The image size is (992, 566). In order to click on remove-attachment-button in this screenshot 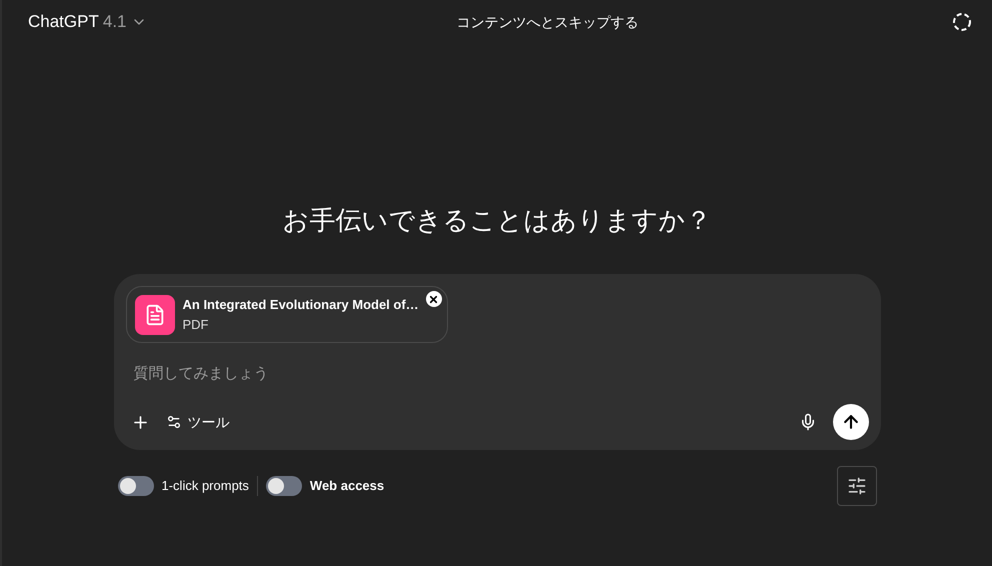, I will do `click(434, 299)`.